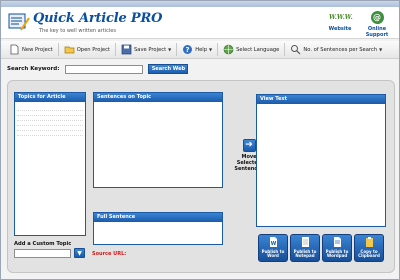 This screenshot has width=400, height=280. Describe the element at coordinates (369, 253) in the screenshot. I see `copy-to-clipboard-label: Copy to Clipboard` at that location.